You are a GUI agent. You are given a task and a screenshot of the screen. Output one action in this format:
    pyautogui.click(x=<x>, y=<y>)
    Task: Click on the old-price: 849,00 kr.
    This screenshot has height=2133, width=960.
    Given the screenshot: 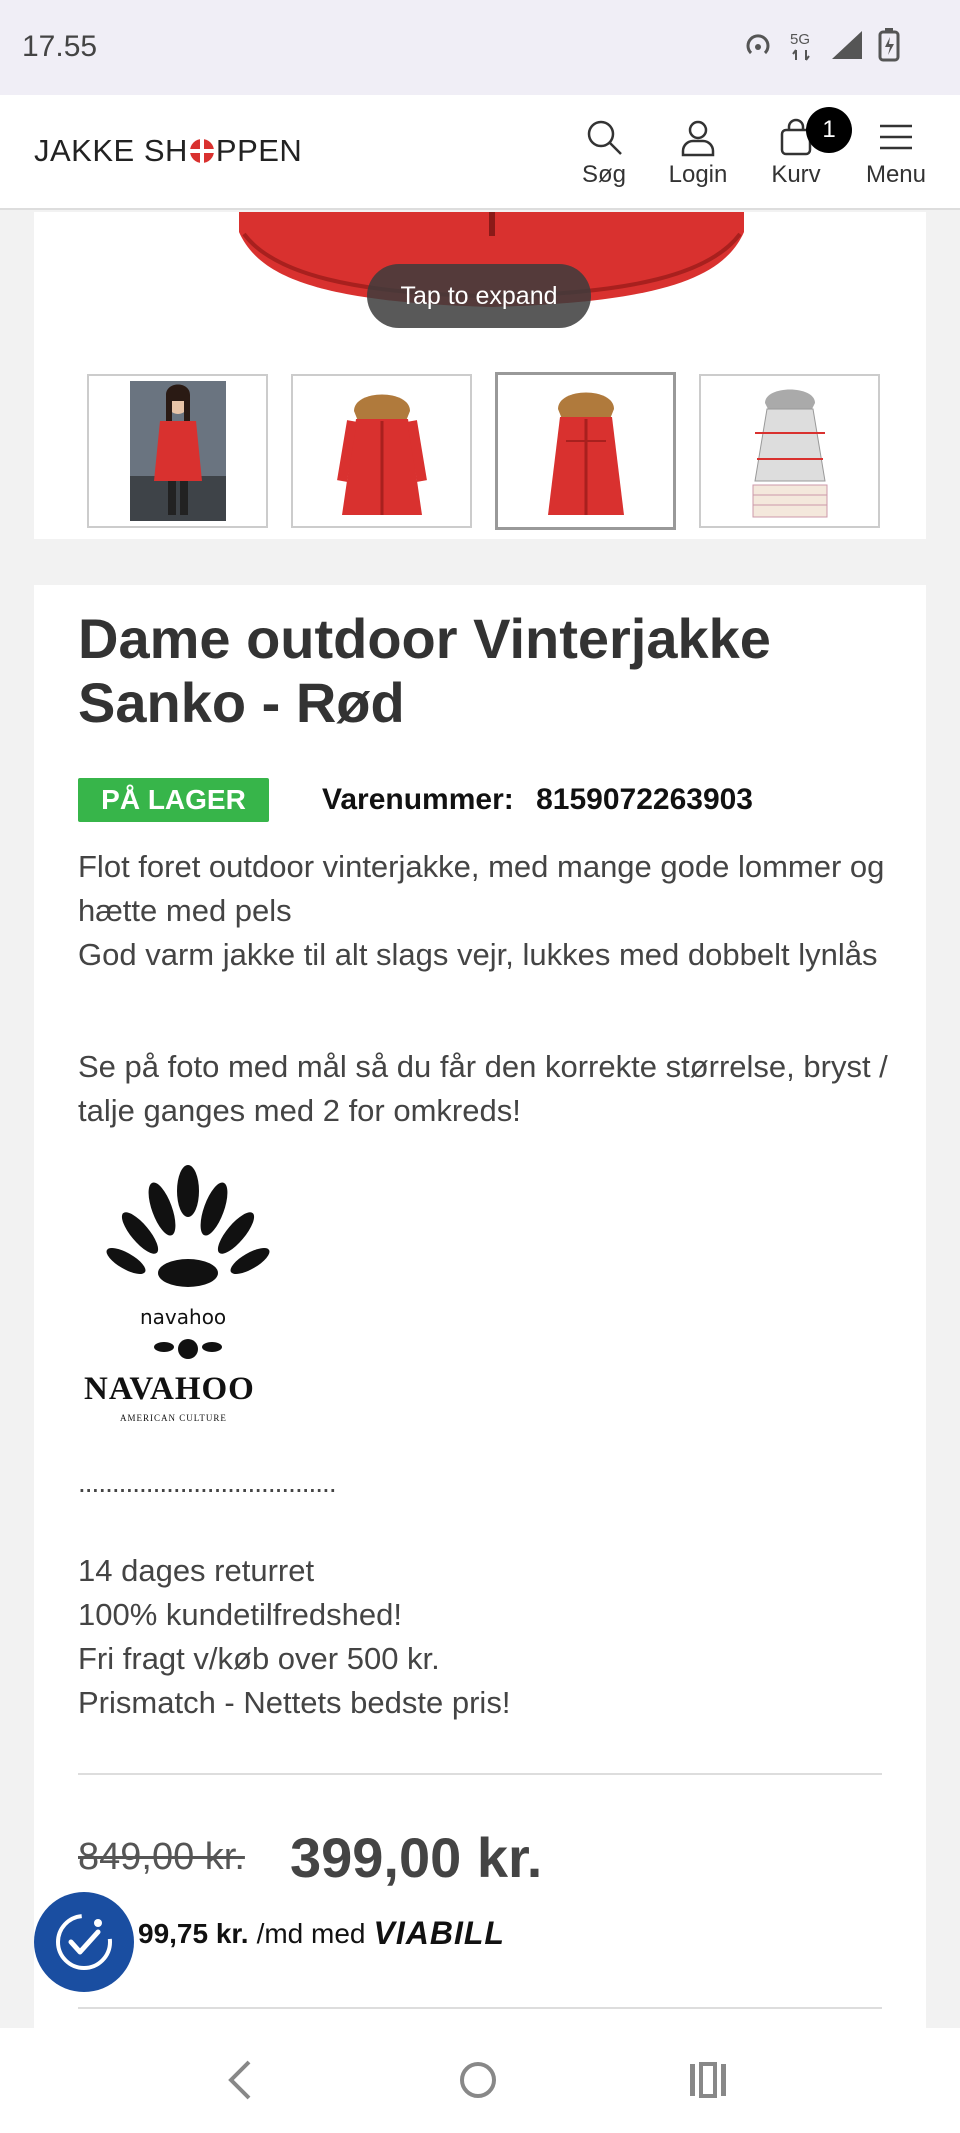 What is the action you would take?
    pyautogui.click(x=161, y=1857)
    